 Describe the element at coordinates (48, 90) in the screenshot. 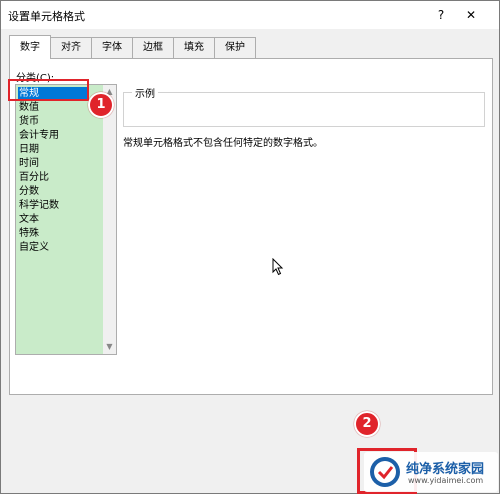

I see `category-highlight` at that location.